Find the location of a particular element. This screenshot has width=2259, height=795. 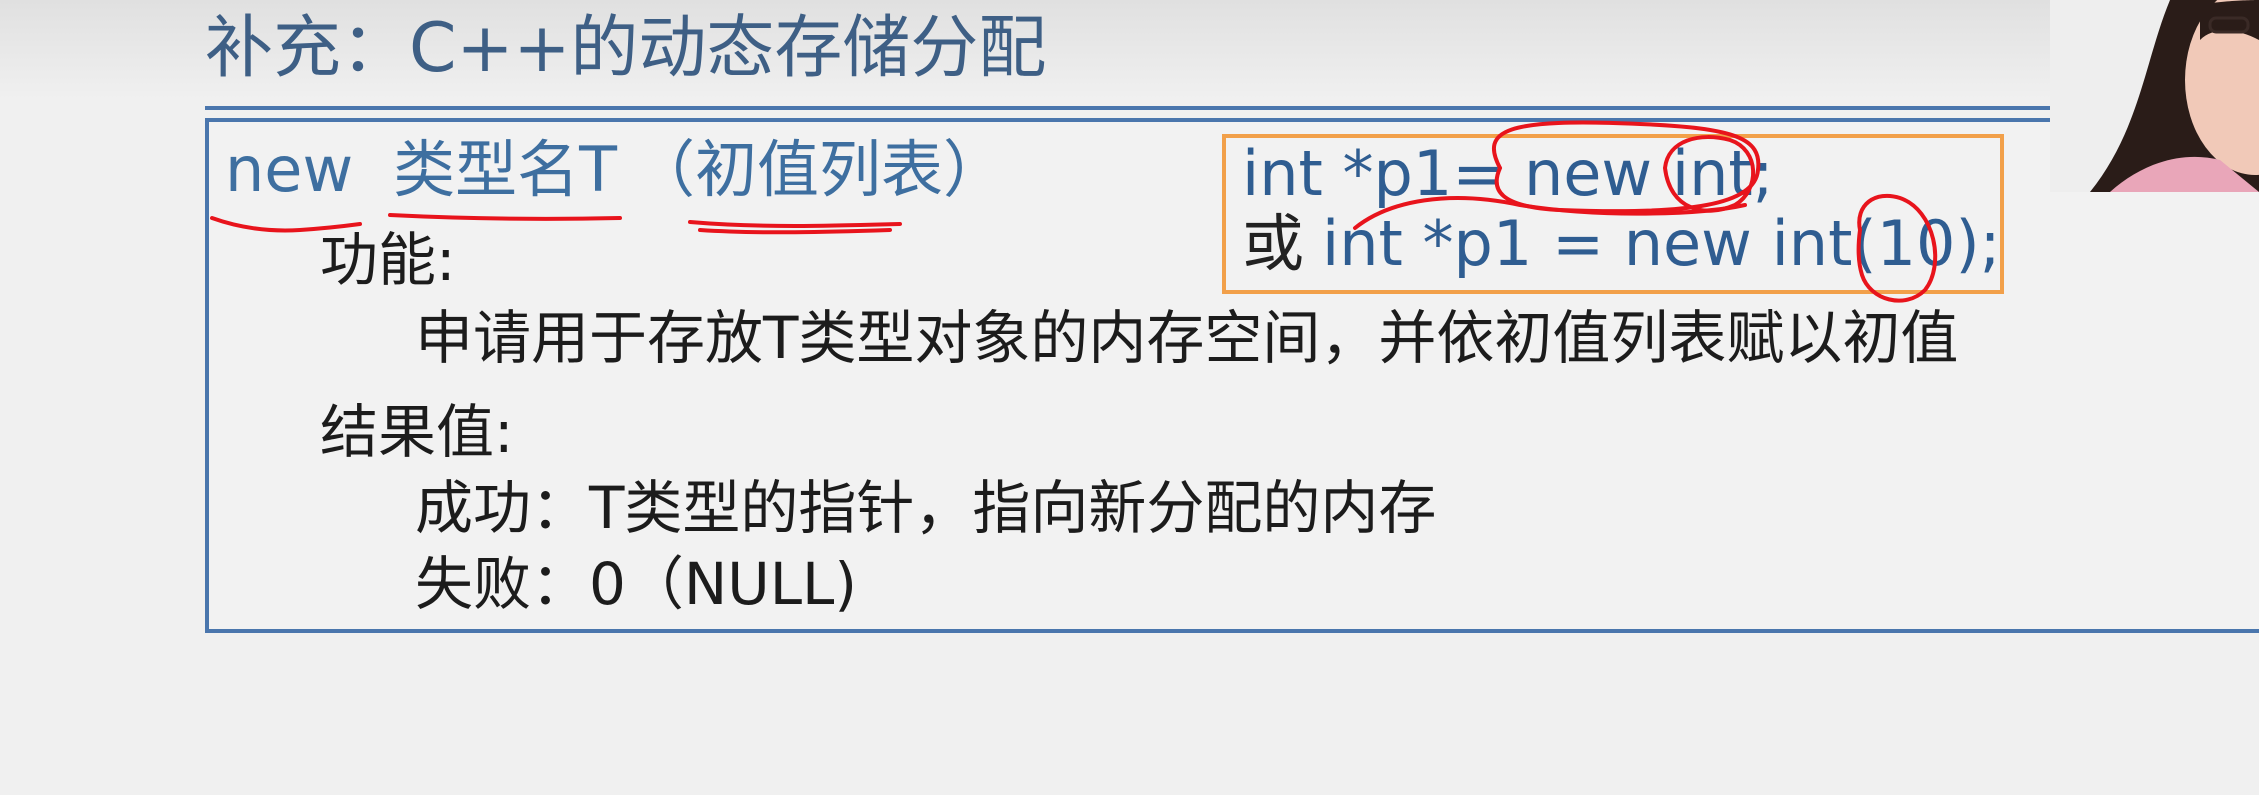

webcam-overlay is located at coordinates (2154, 96).